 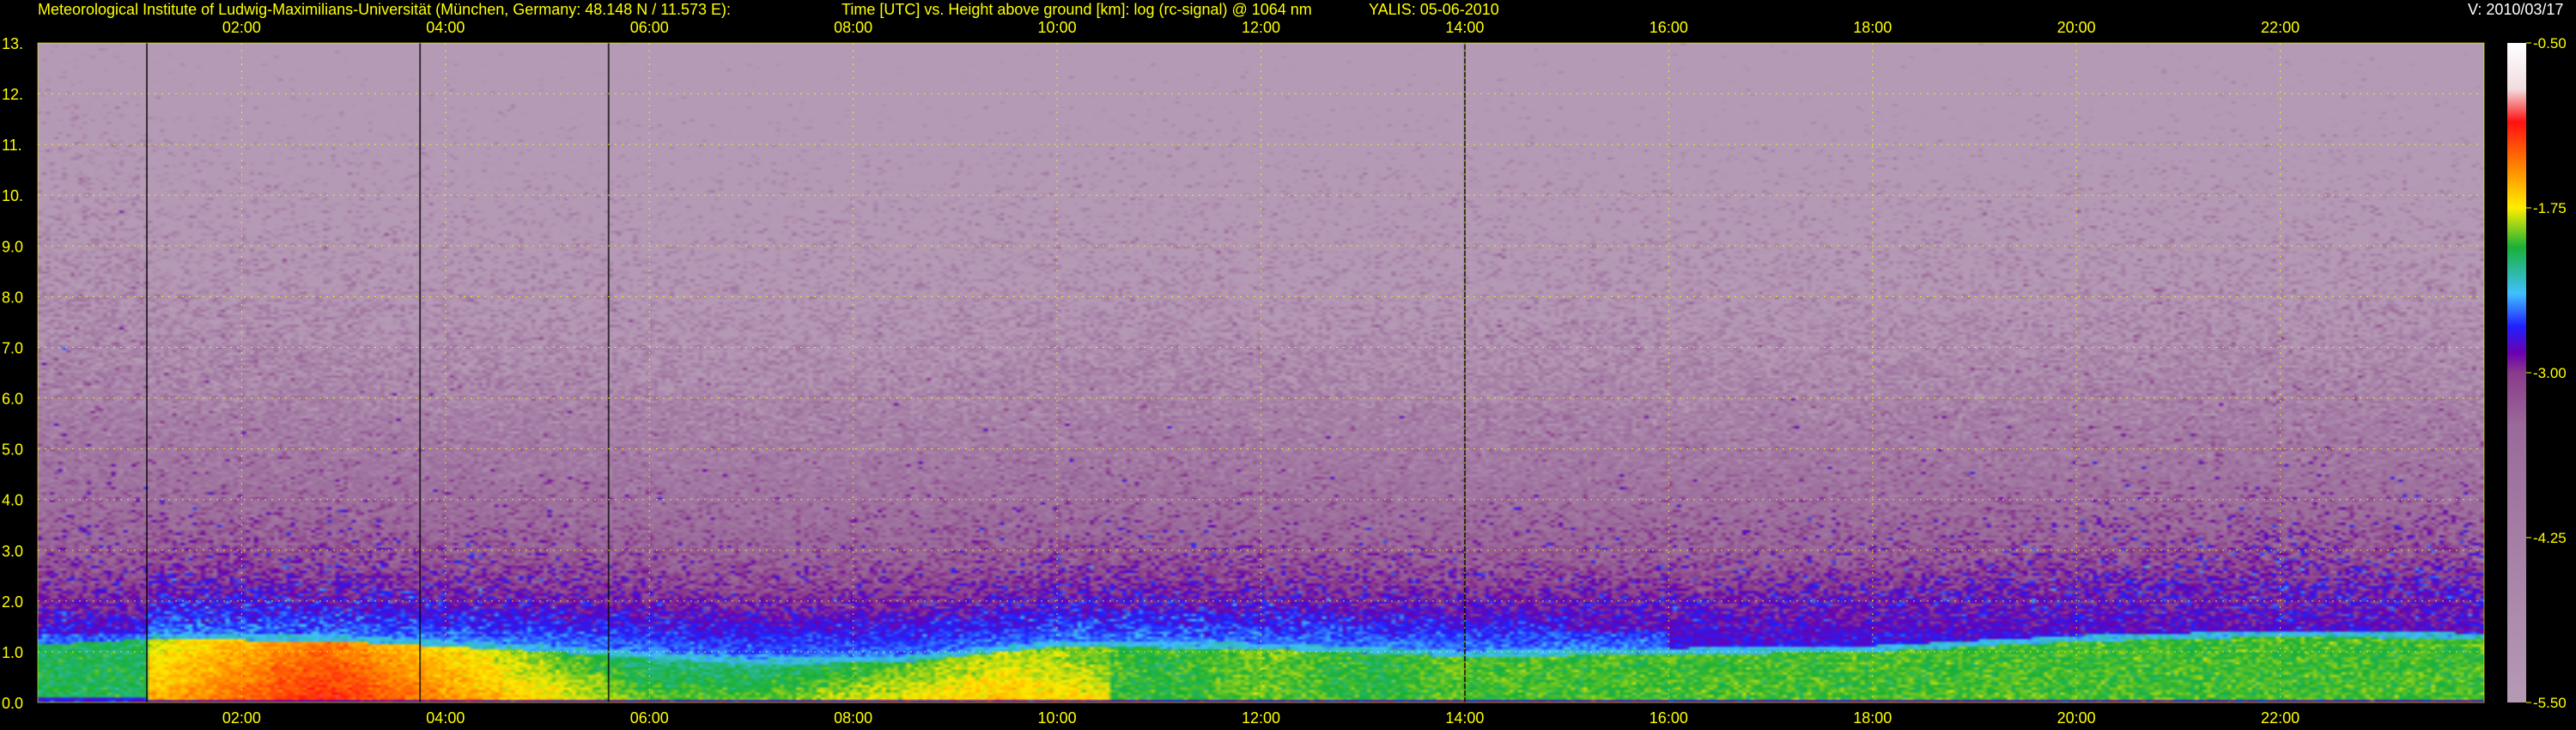 I want to click on x-tick-label-top: 14:00, so click(x=1464, y=27).